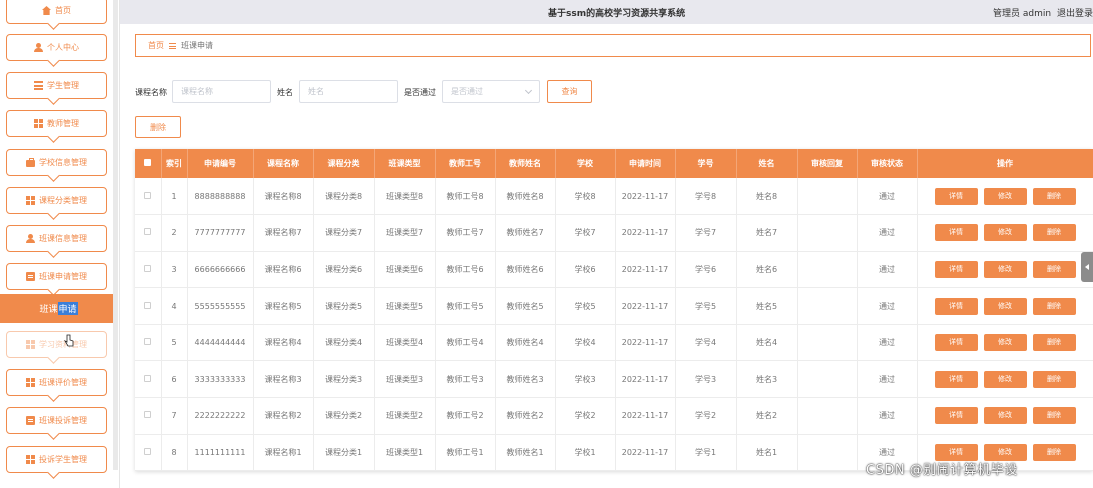 This screenshot has height=488, width=1093. Describe the element at coordinates (158, 127) in the screenshot. I see `batch-delete-button: 删除` at that location.